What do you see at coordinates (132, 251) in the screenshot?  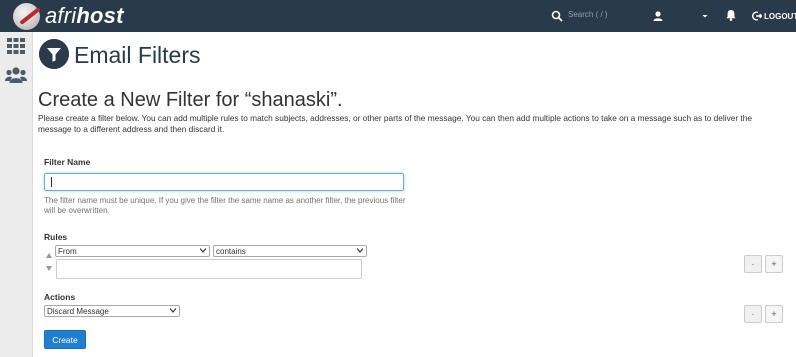 I see `rule-field-select: From` at bounding box center [132, 251].